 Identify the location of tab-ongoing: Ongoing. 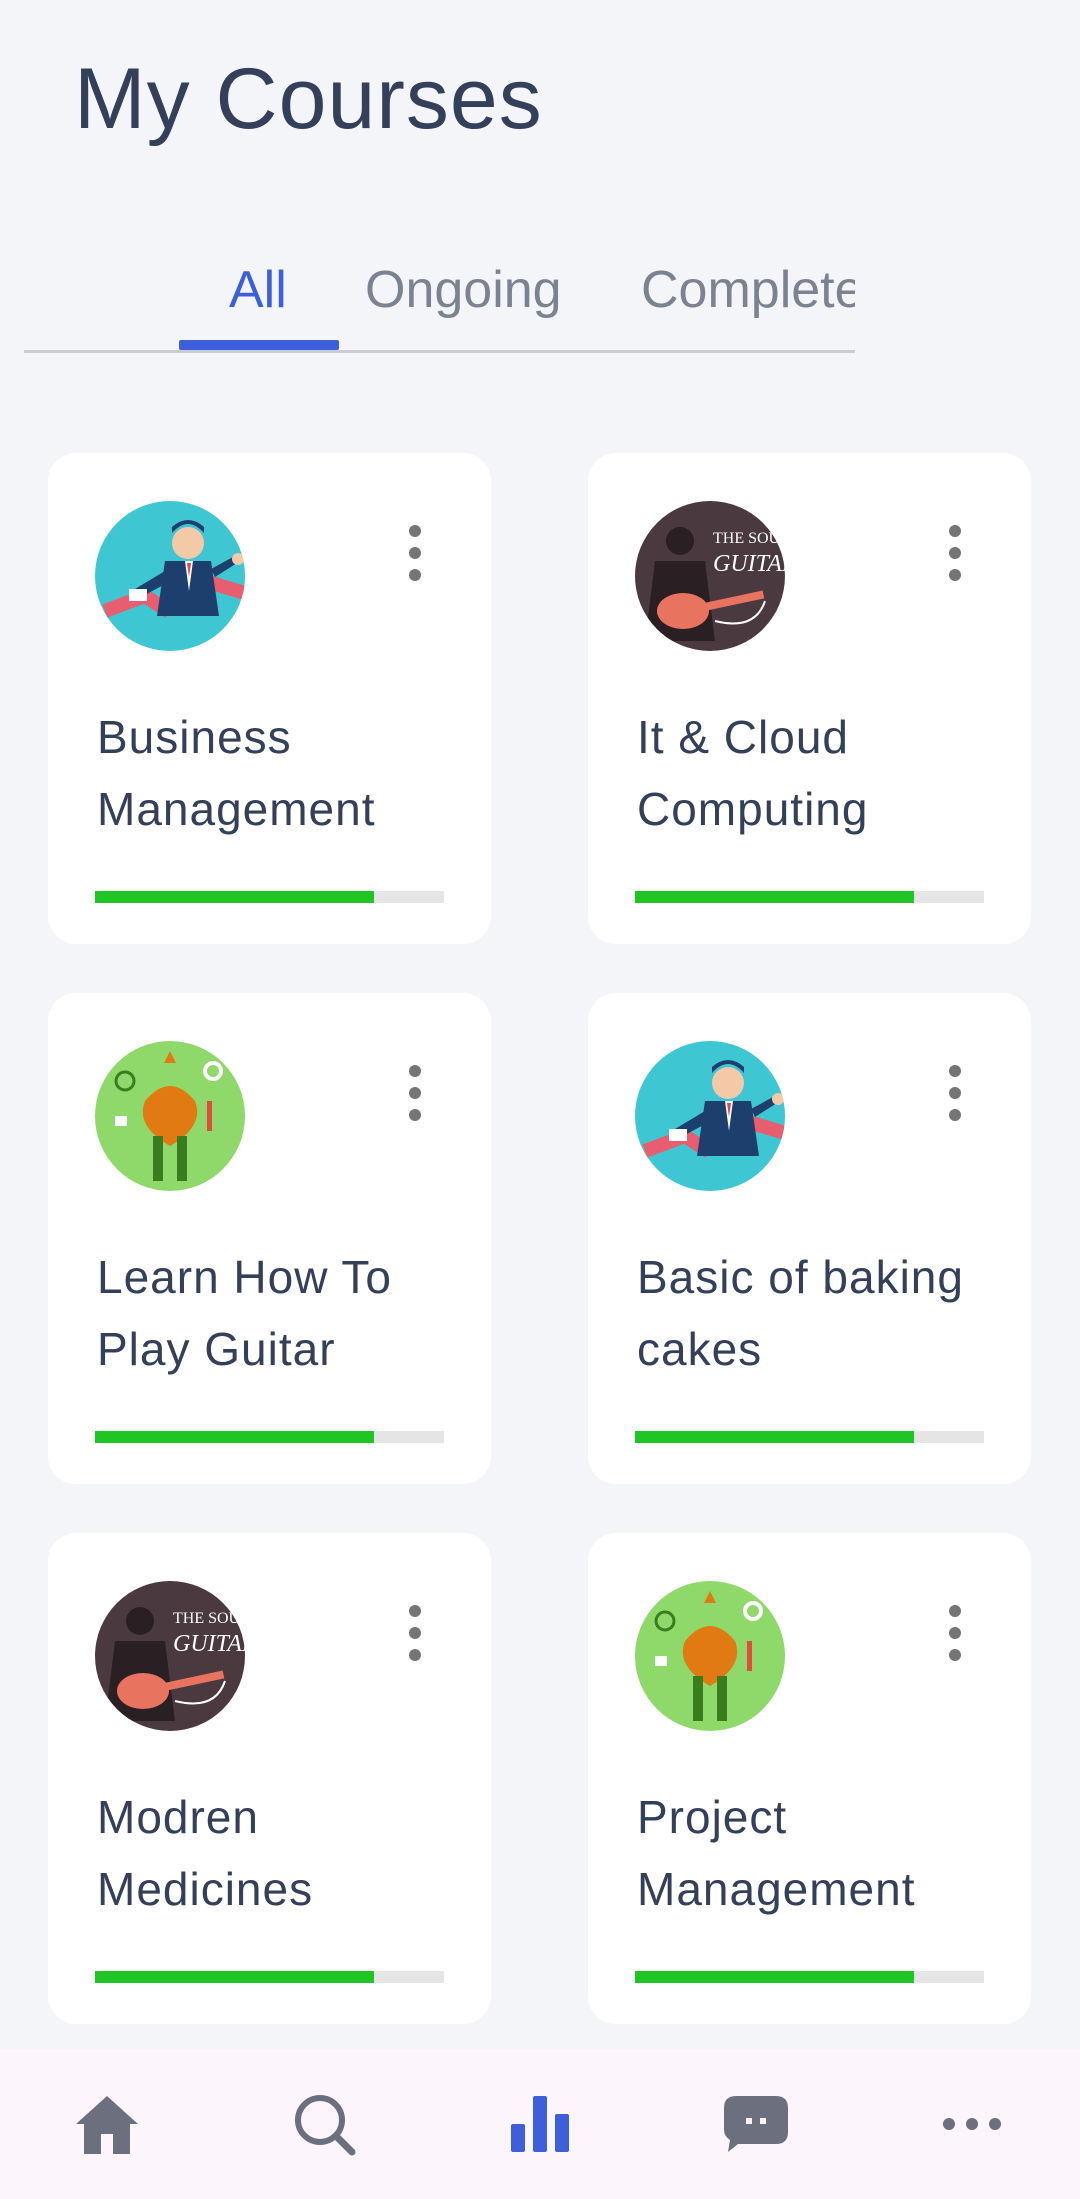
(463, 290).